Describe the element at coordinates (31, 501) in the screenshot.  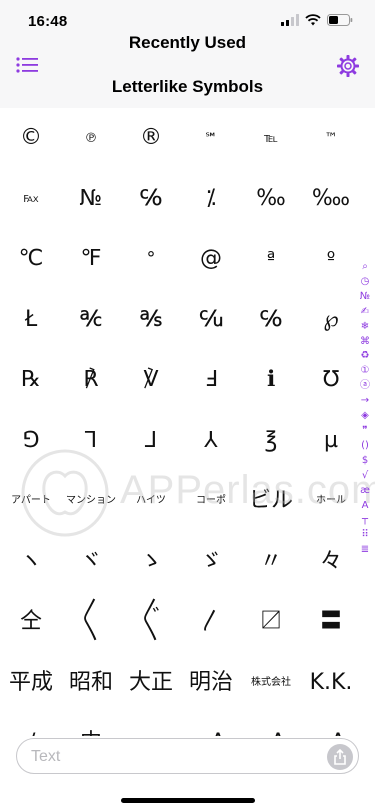
I see `symbol-cell: アパート` at that location.